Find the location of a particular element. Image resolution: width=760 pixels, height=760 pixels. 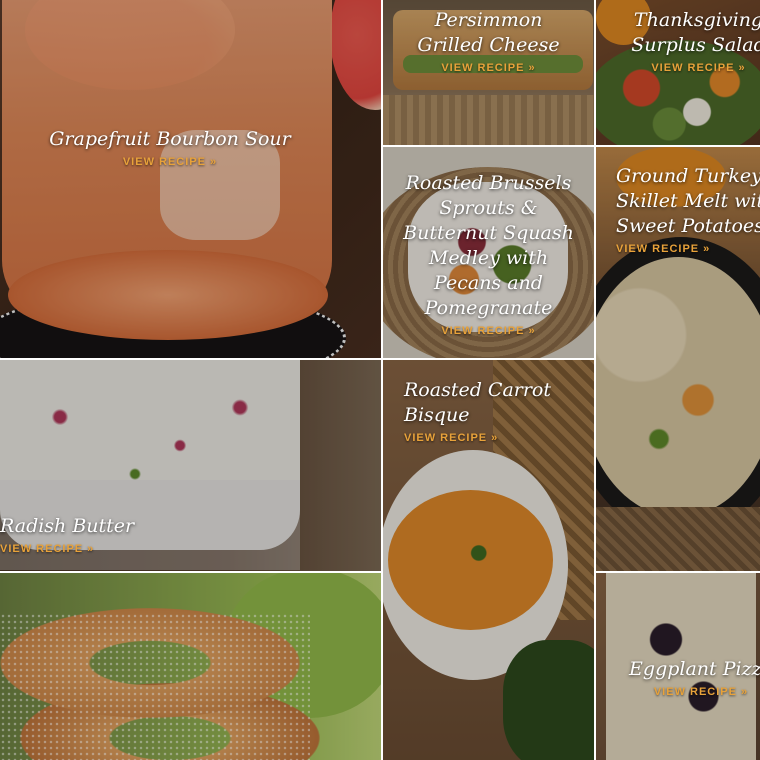

recipe-tile-apple-rings is located at coordinates (190, 666).